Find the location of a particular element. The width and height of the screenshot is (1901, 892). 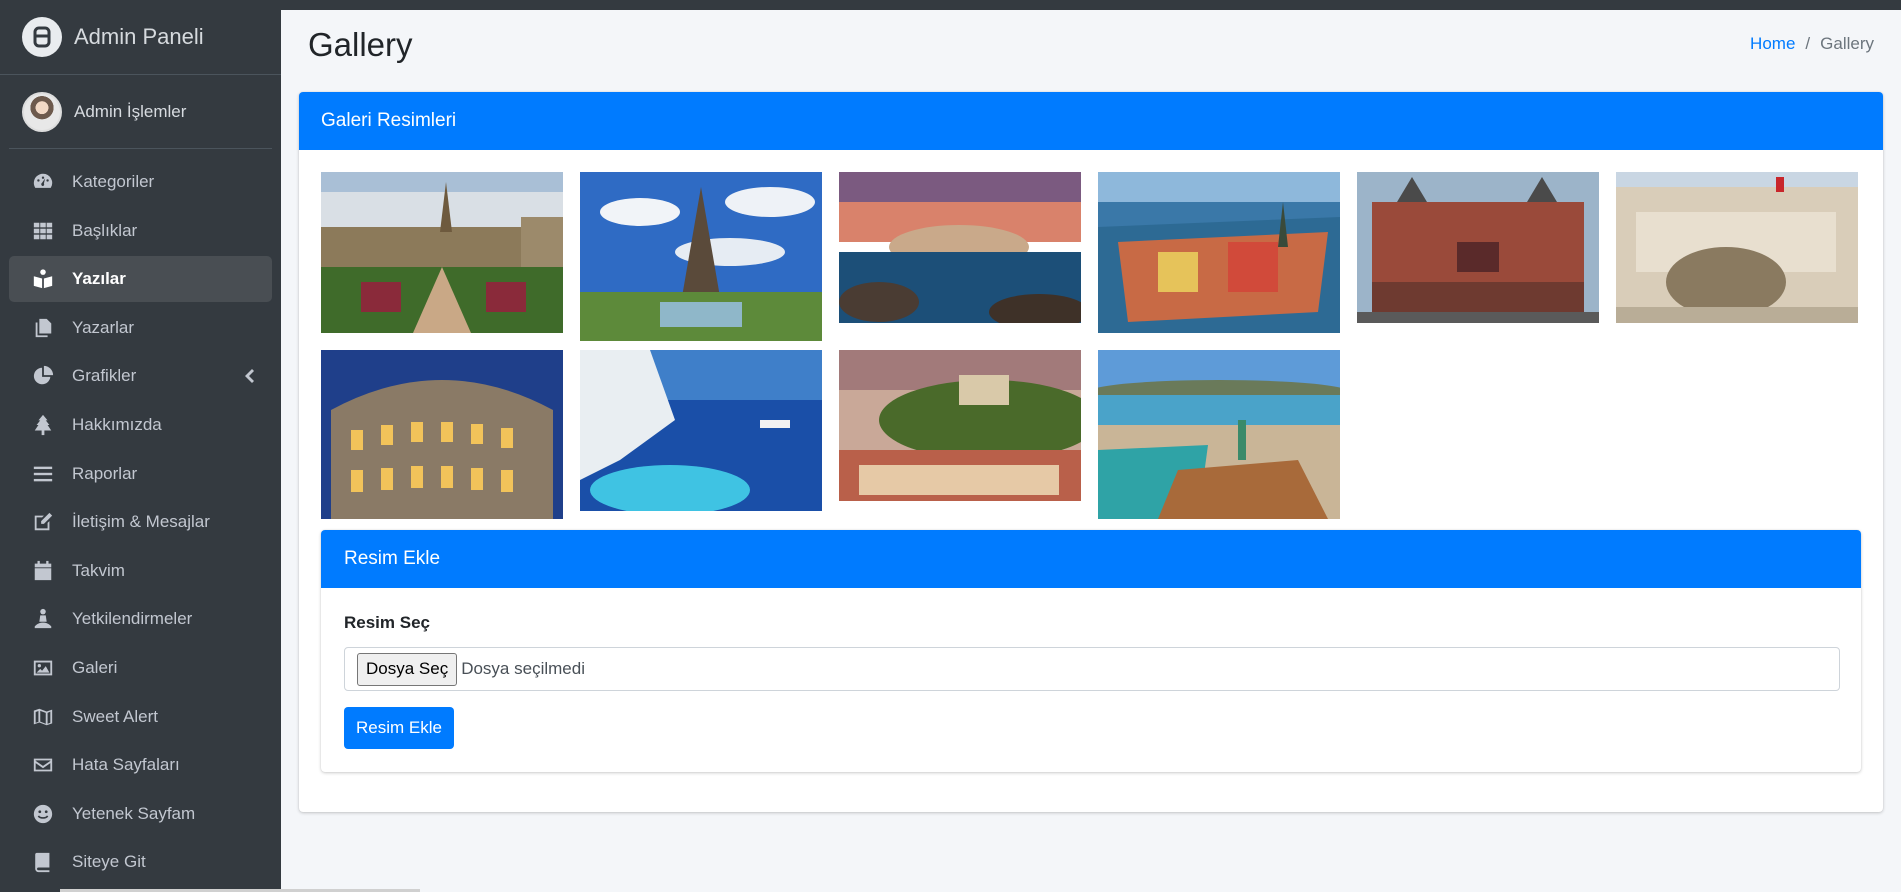

tachometer-icon is located at coordinates (43, 182).